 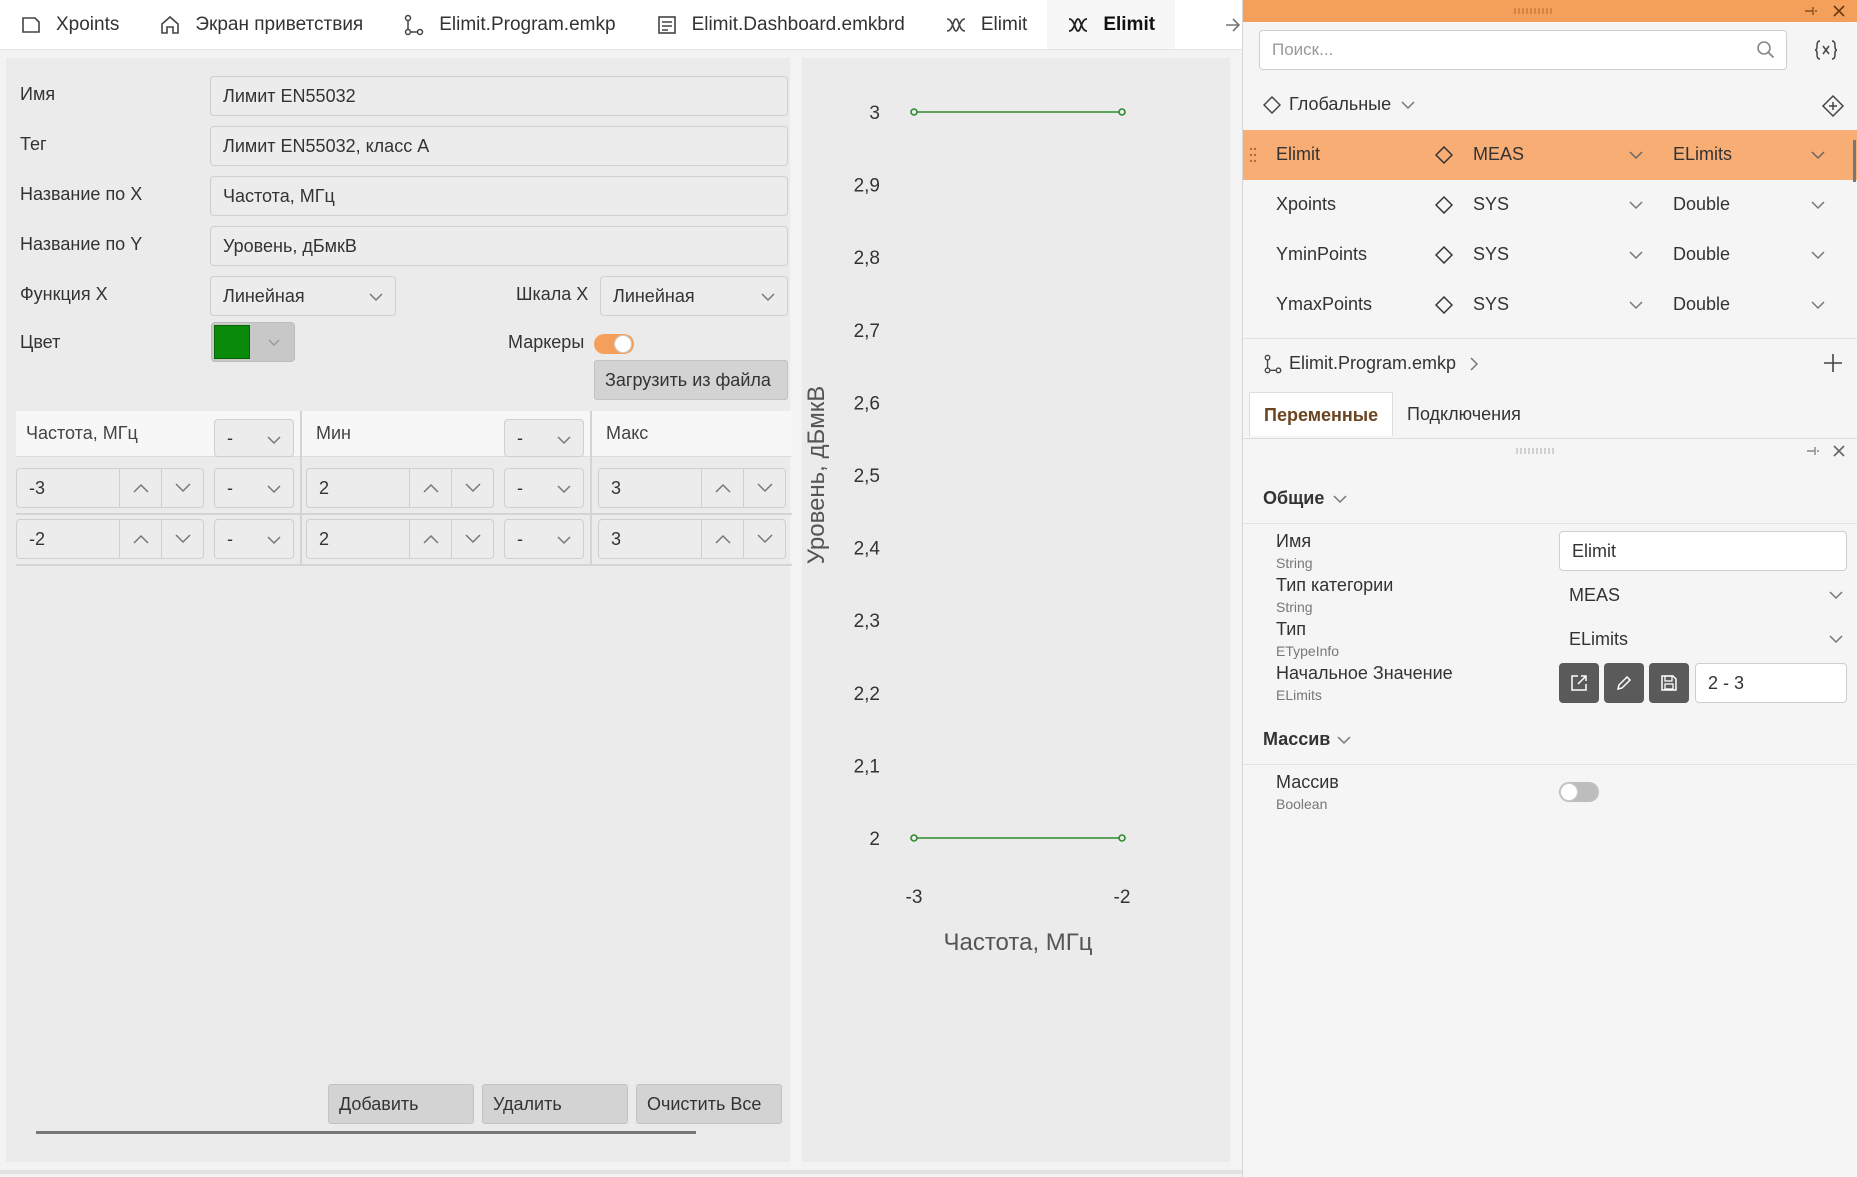 I want to click on function-x-select: Линейная, so click(x=303, y=296).